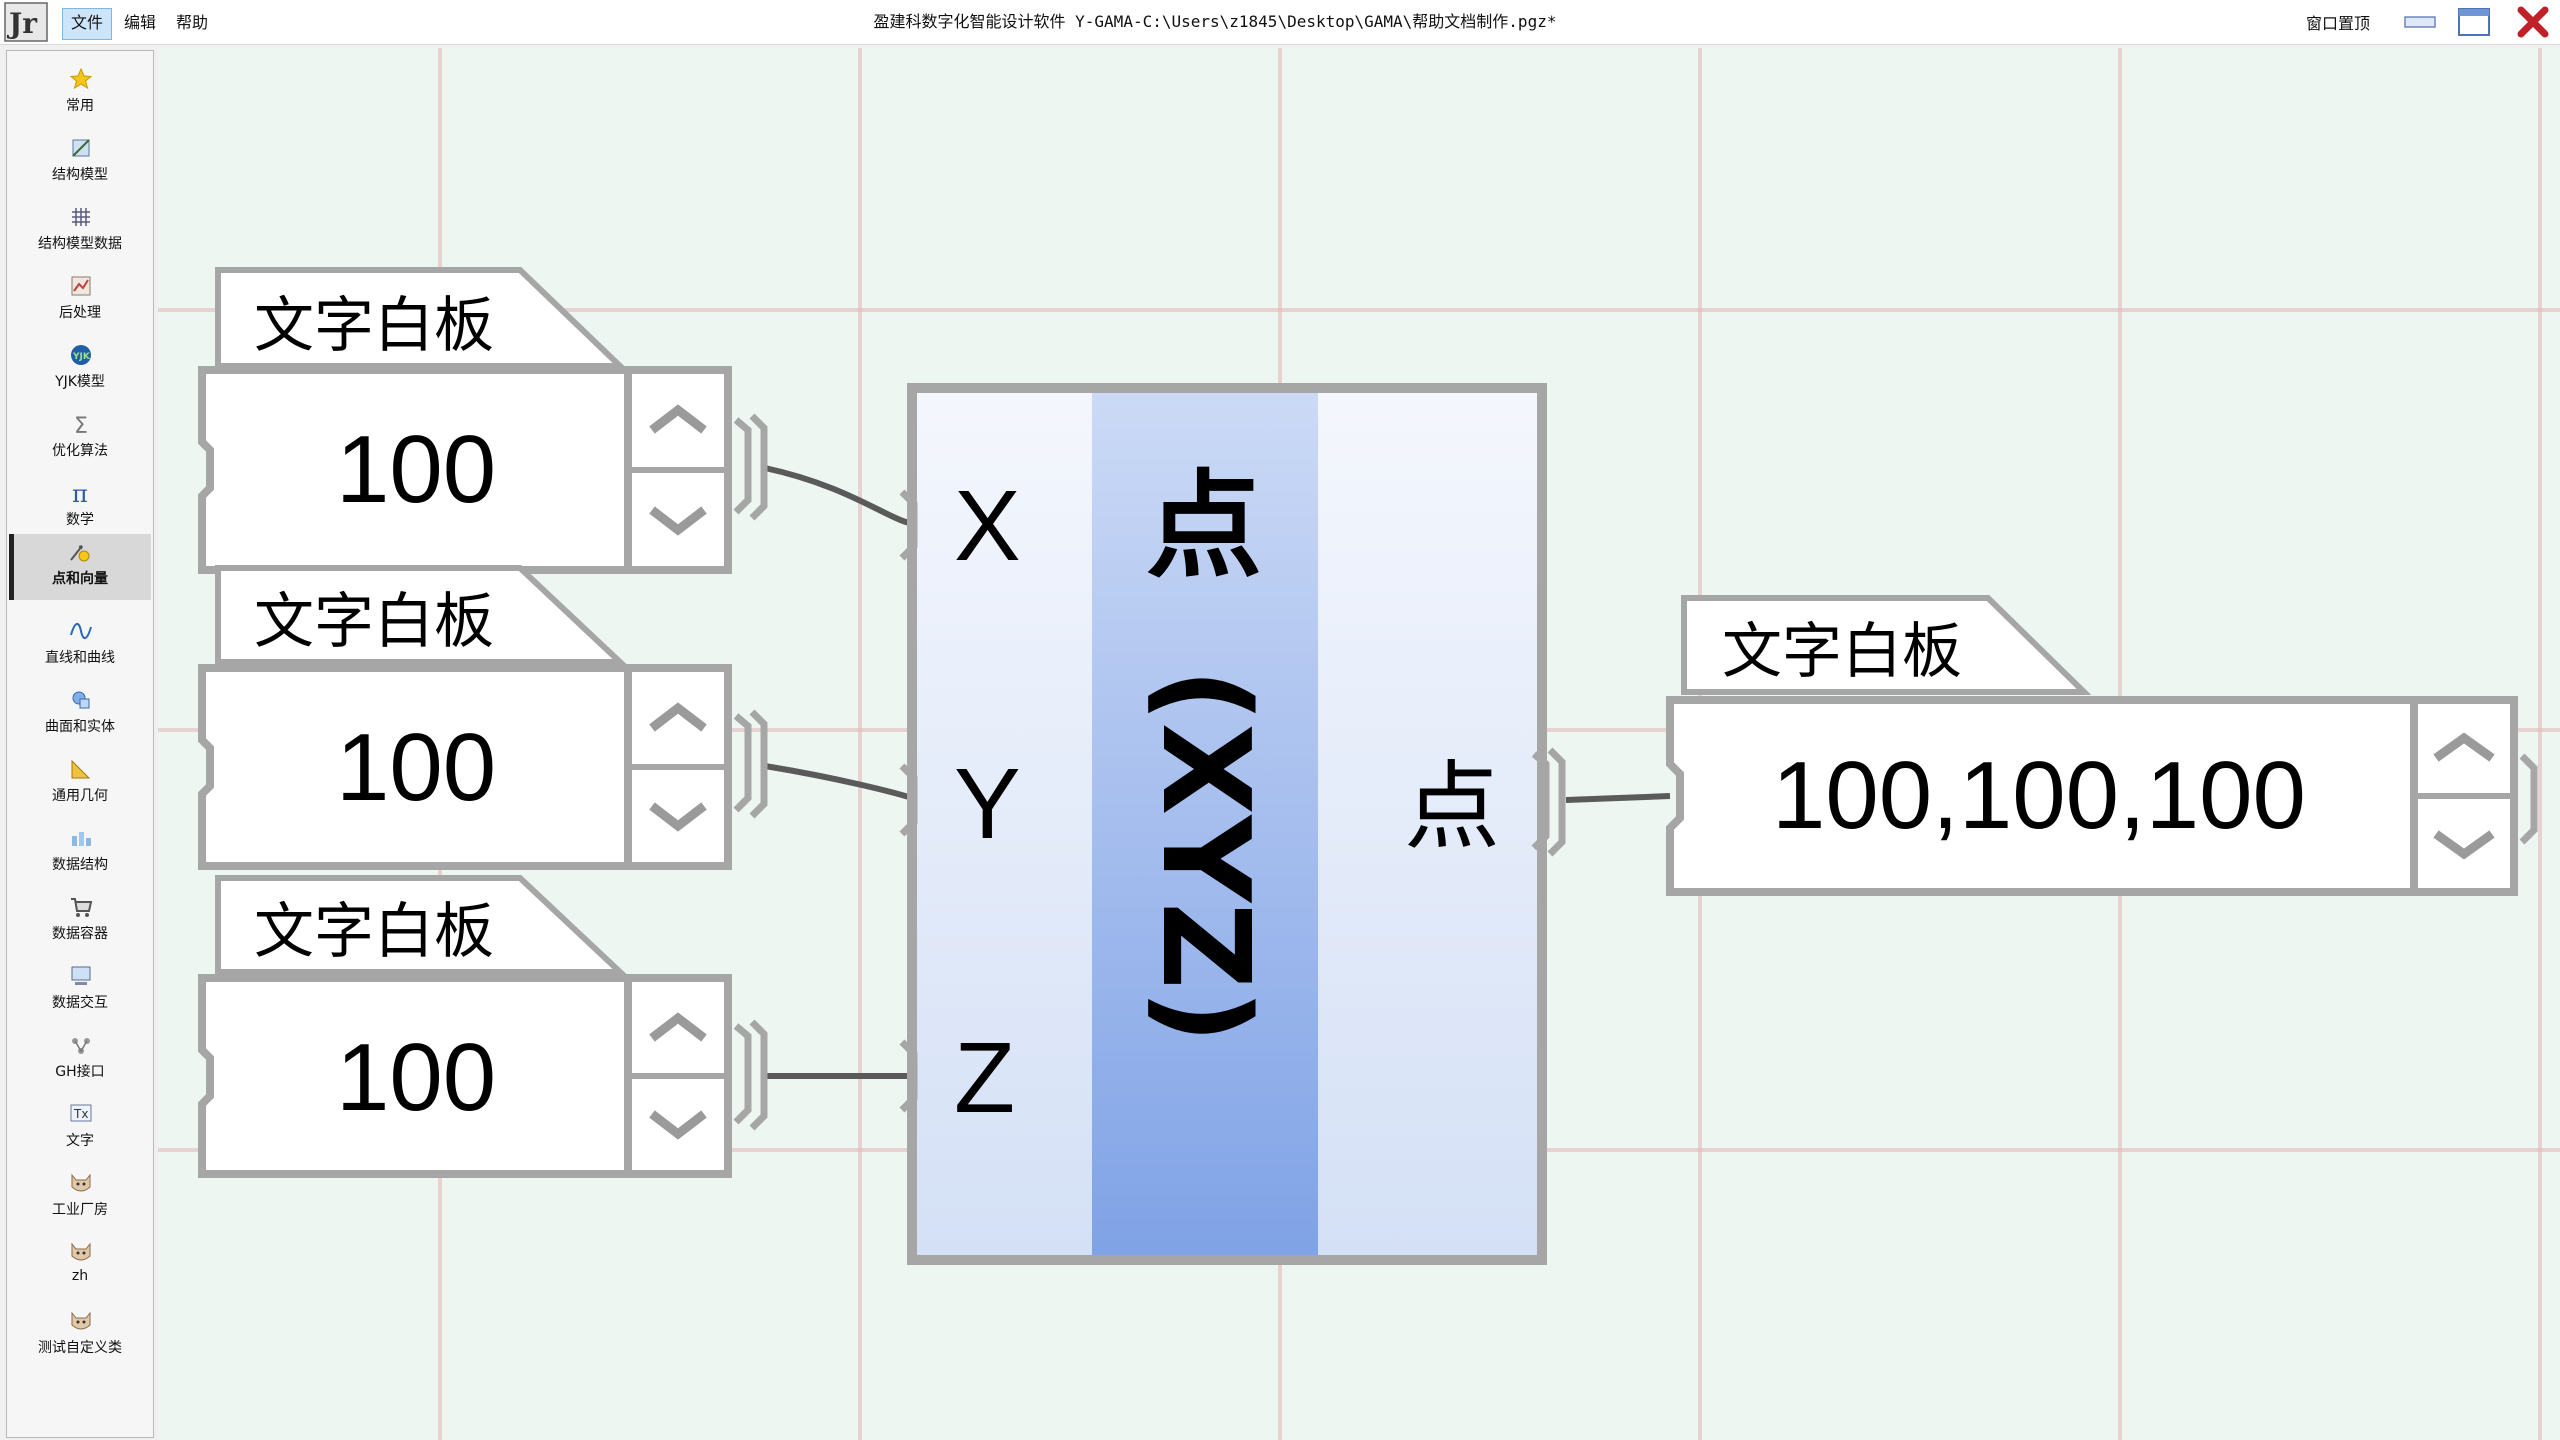 Image resolution: width=2560 pixels, height=1440 pixels. I want to click on sidebar-item-general-geometry: 通用几何, so click(80, 784).